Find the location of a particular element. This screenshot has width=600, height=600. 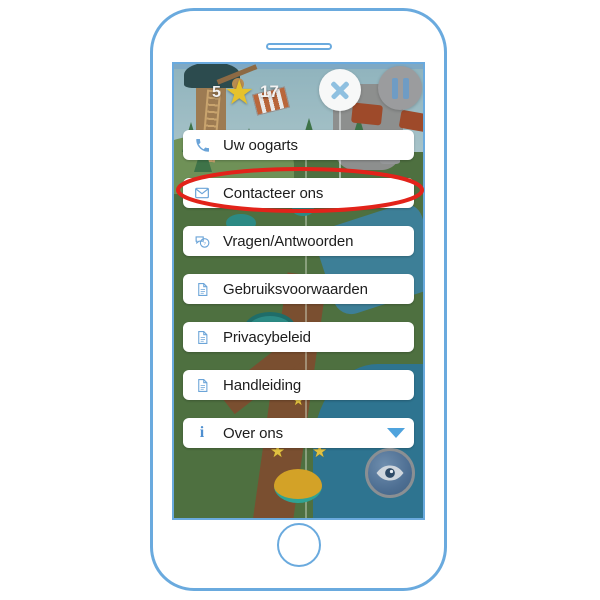

menu-item-label: Vragen/Antwoorden is located at coordinates (288, 241).